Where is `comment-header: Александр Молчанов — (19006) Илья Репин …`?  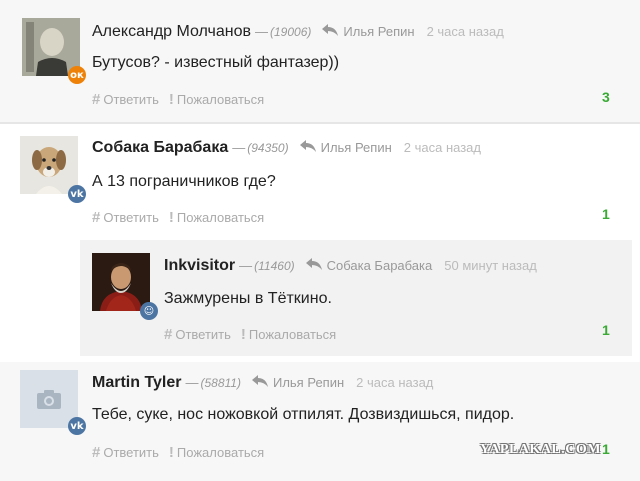 comment-header: Александр Молчанов — (19006) Илья Репин … is located at coordinates (298, 31).